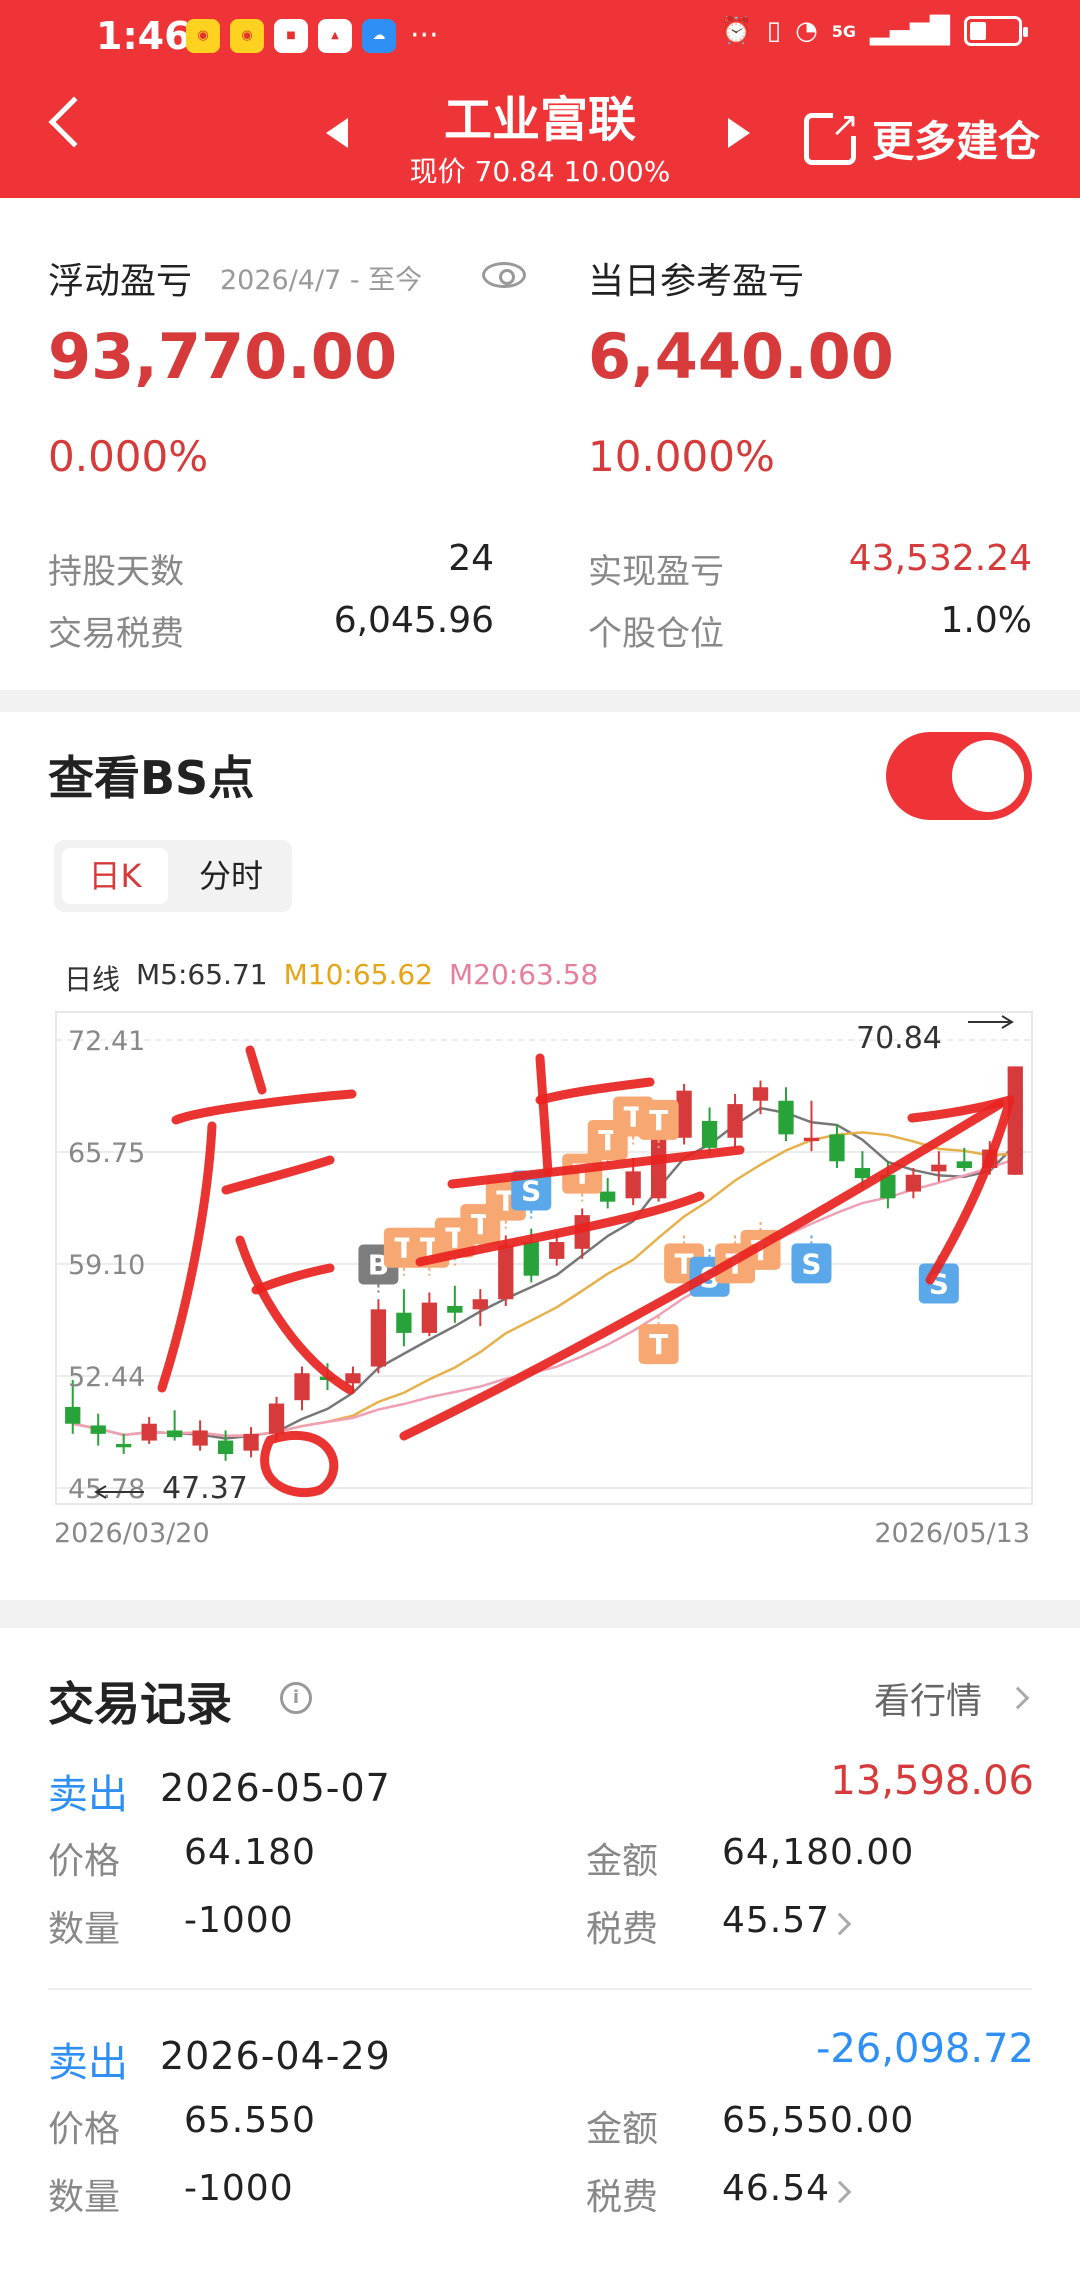 This screenshot has width=1080, height=2280. I want to click on bs-markers: BT T T TT STTT TTT S T T SS, so click(658, 1230).